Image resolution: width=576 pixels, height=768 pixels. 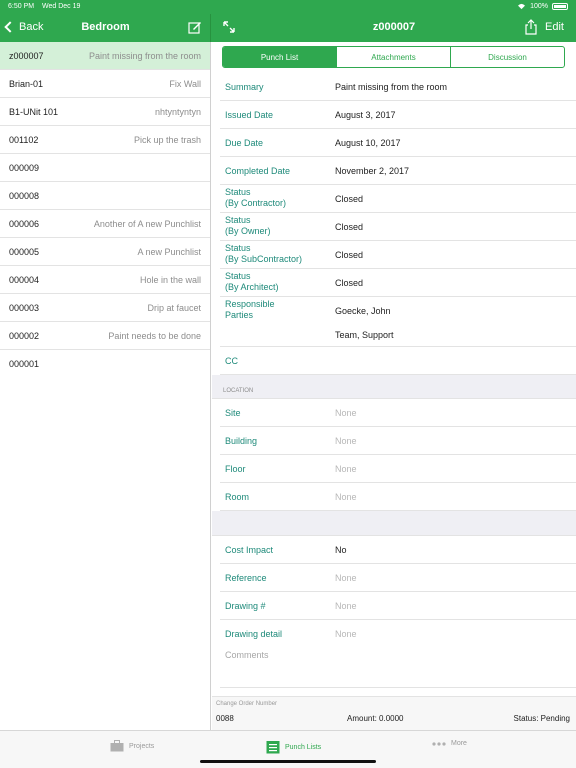 I want to click on item-description: Another of A new Punchlist, so click(x=147, y=223).